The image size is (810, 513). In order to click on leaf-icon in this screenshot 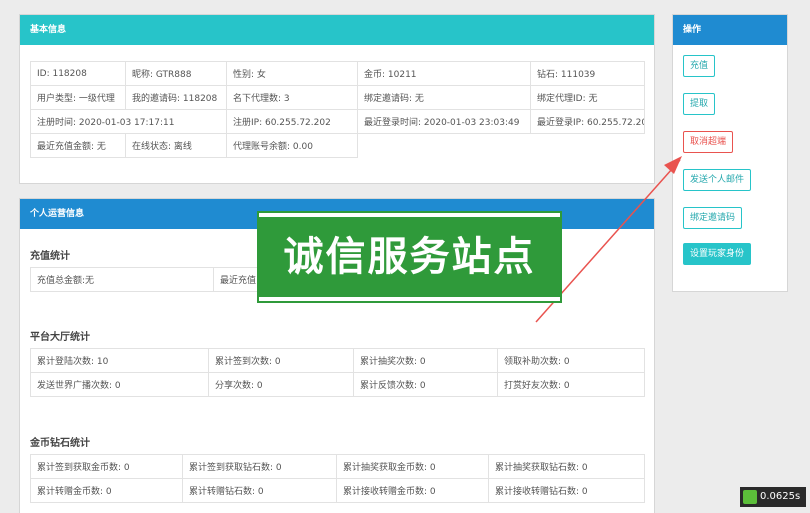, I will do `click(750, 497)`.